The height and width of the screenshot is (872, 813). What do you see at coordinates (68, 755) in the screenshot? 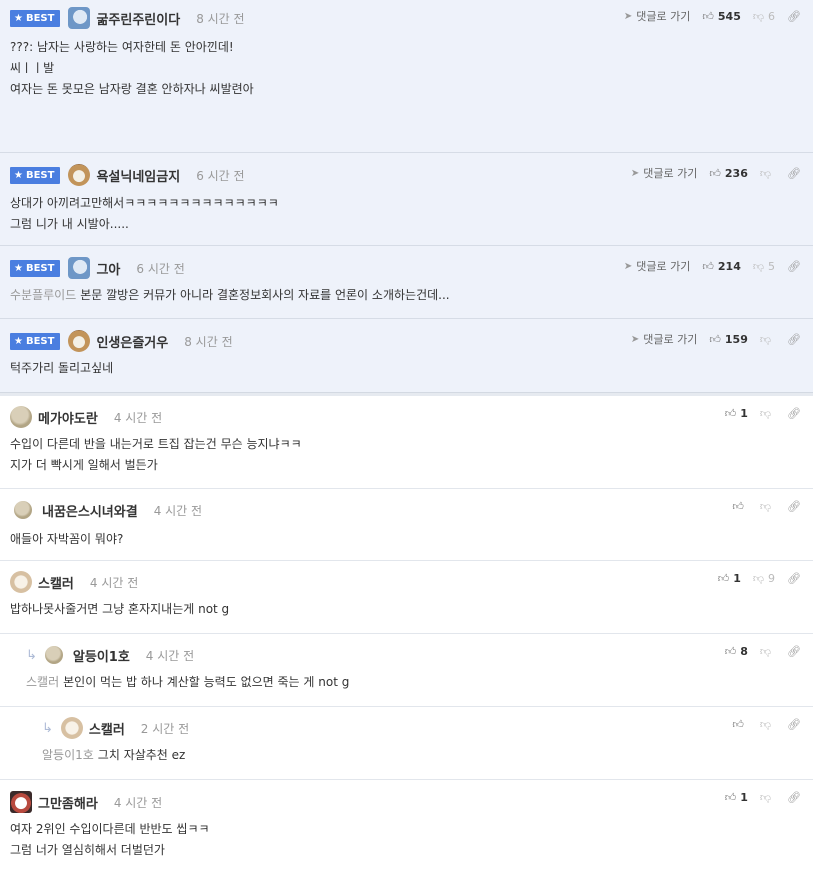
I see `mention-tag: 알등이1호` at bounding box center [68, 755].